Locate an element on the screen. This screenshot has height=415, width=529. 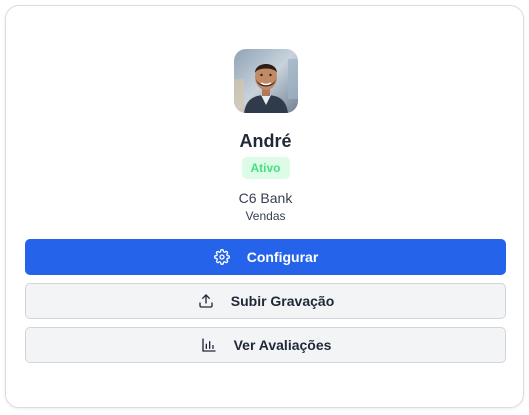
status-badge: Ativo is located at coordinates (265, 168).